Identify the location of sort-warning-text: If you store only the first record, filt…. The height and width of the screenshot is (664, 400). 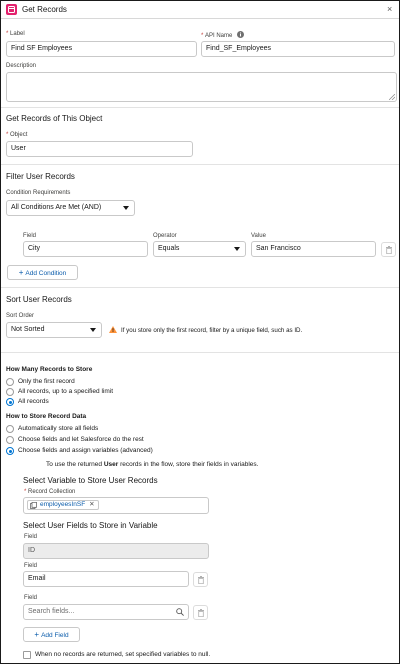
(212, 330).